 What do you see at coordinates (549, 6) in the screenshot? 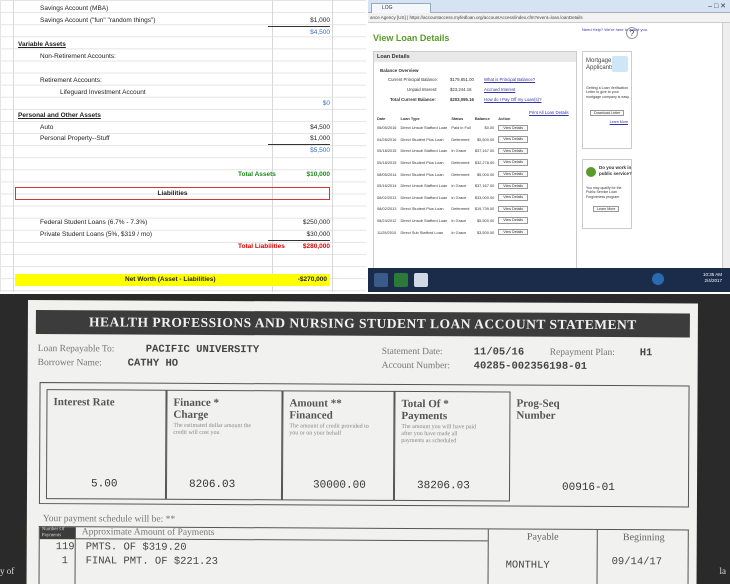
I see `browser-tab-bar: LOG – □ ✕` at bounding box center [549, 6].